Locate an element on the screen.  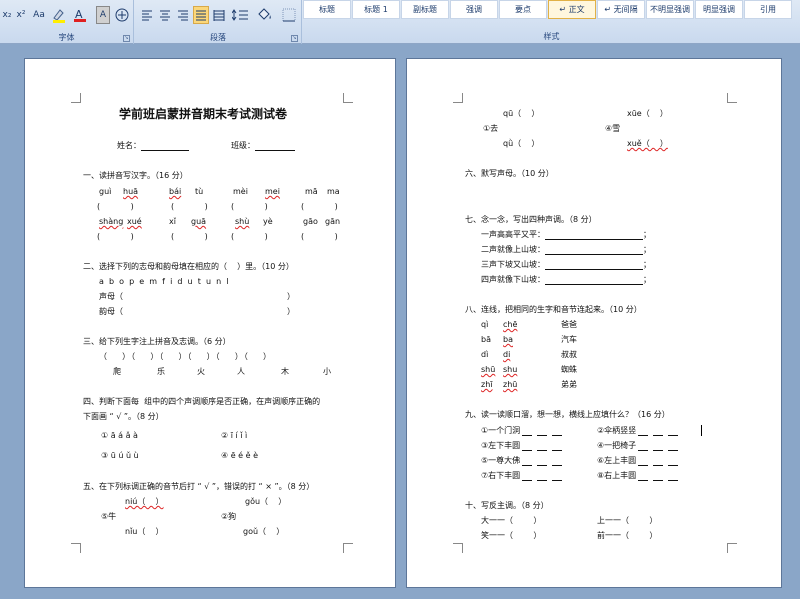
crop-mark is located at coordinates (76, 548).